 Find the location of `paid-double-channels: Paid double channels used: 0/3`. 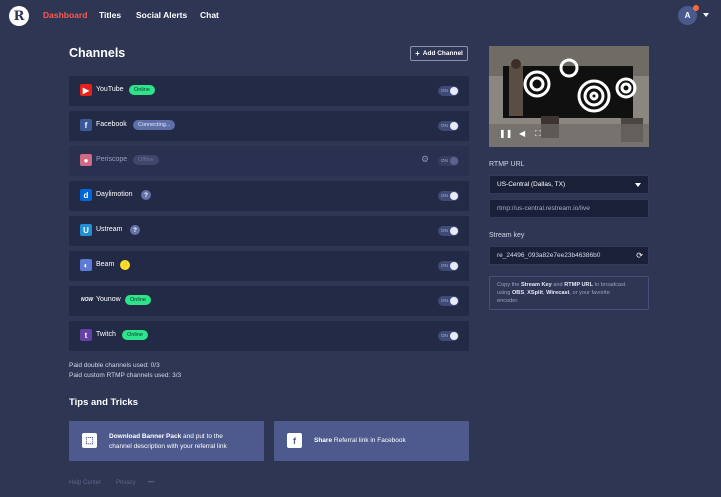

paid-double-channels: Paid double channels used: 0/3 is located at coordinates (114, 365).